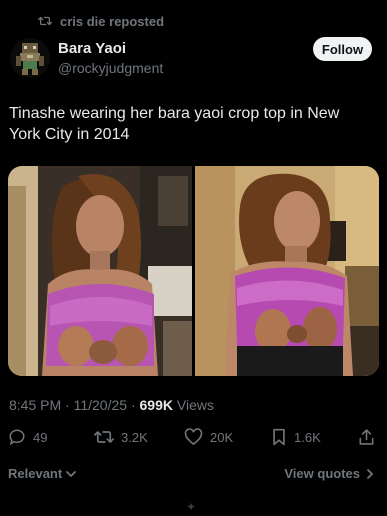  I want to click on loading-spinner-icon: ✦, so click(191, 507).